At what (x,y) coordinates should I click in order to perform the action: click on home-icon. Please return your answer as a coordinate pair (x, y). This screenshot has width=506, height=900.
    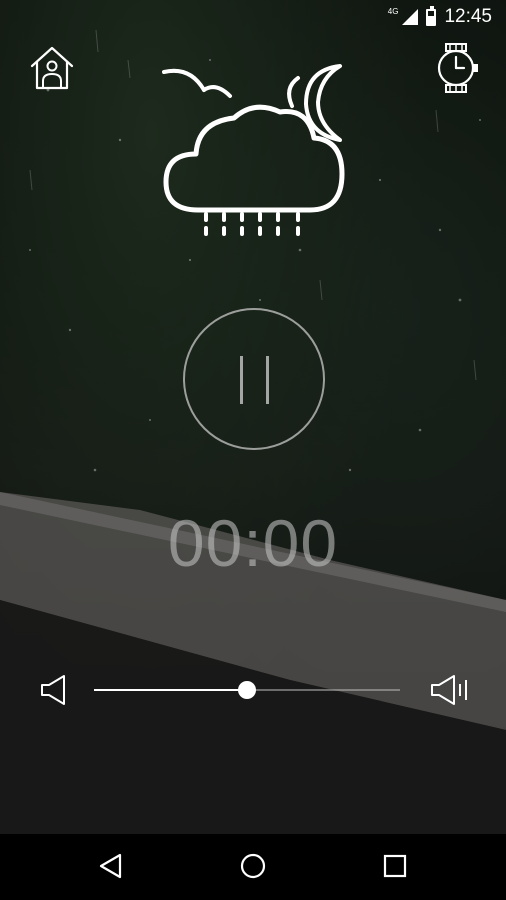
    Looking at the image, I should click on (52, 68).